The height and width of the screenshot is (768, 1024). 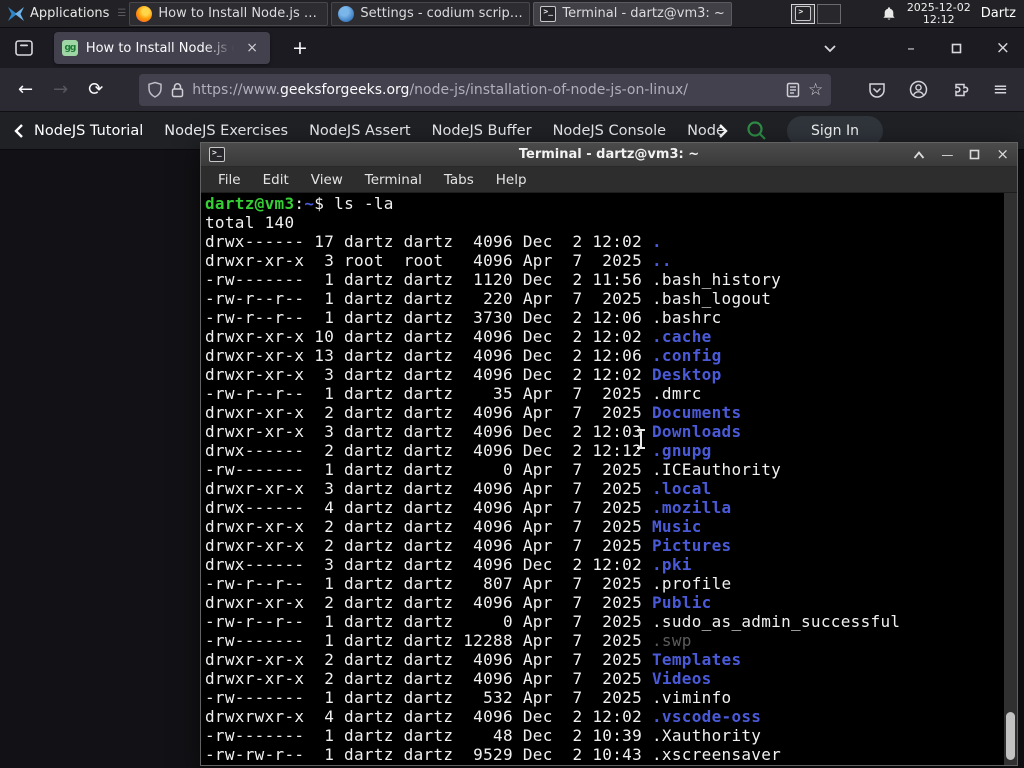 I want to click on maximize-window-icon, so click(x=974, y=154).